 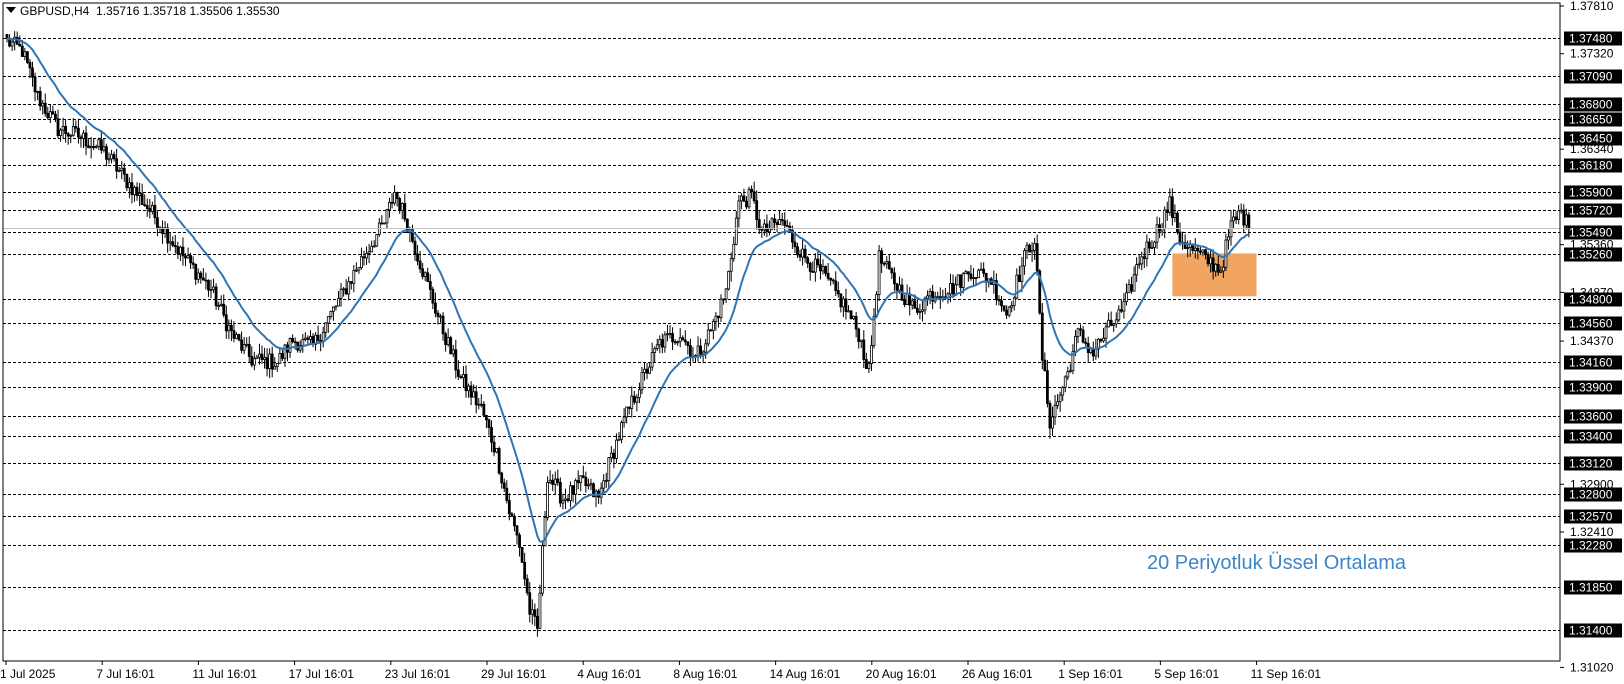 What do you see at coordinates (609, 674) in the screenshot?
I see `x-tick-label: 4 Aug 16:01` at bounding box center [609, 674].